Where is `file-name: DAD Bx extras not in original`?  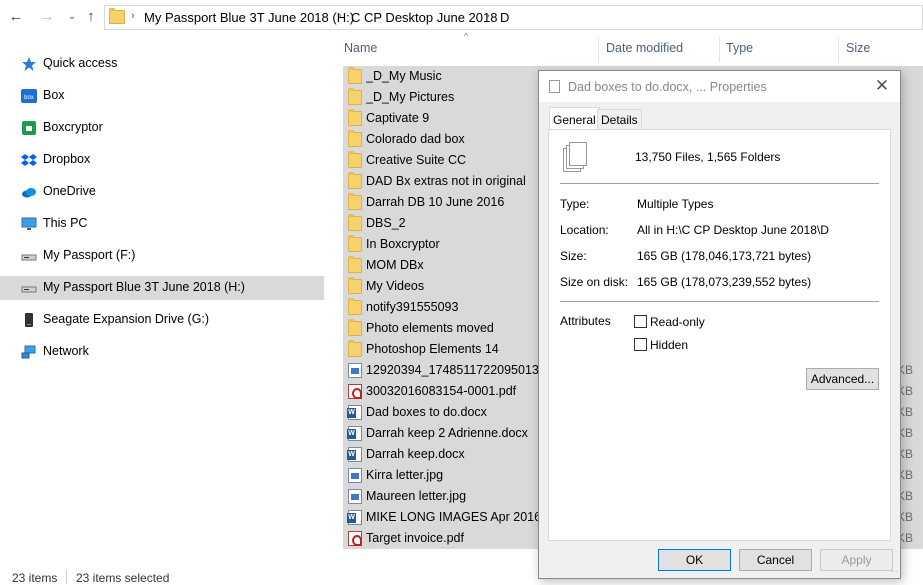 file-name: DAD Bx extras not in original is located at coordinates (446, 181).